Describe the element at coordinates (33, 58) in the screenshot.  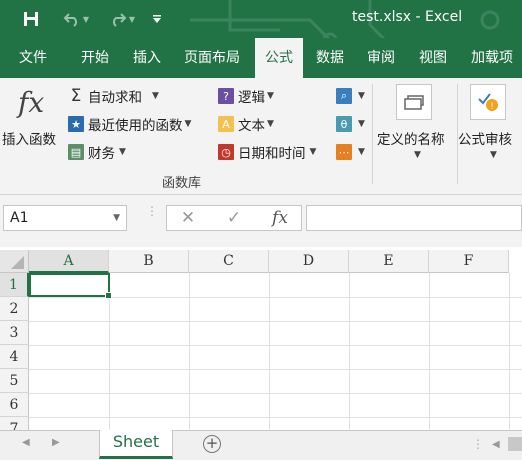
I see `tab-file: 文件` at that location.